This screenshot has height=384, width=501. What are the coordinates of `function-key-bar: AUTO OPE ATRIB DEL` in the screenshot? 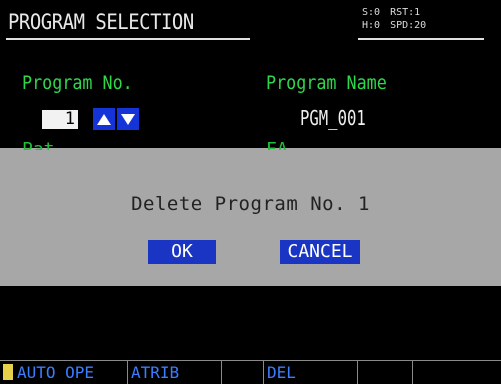 It's located at (250, 372).